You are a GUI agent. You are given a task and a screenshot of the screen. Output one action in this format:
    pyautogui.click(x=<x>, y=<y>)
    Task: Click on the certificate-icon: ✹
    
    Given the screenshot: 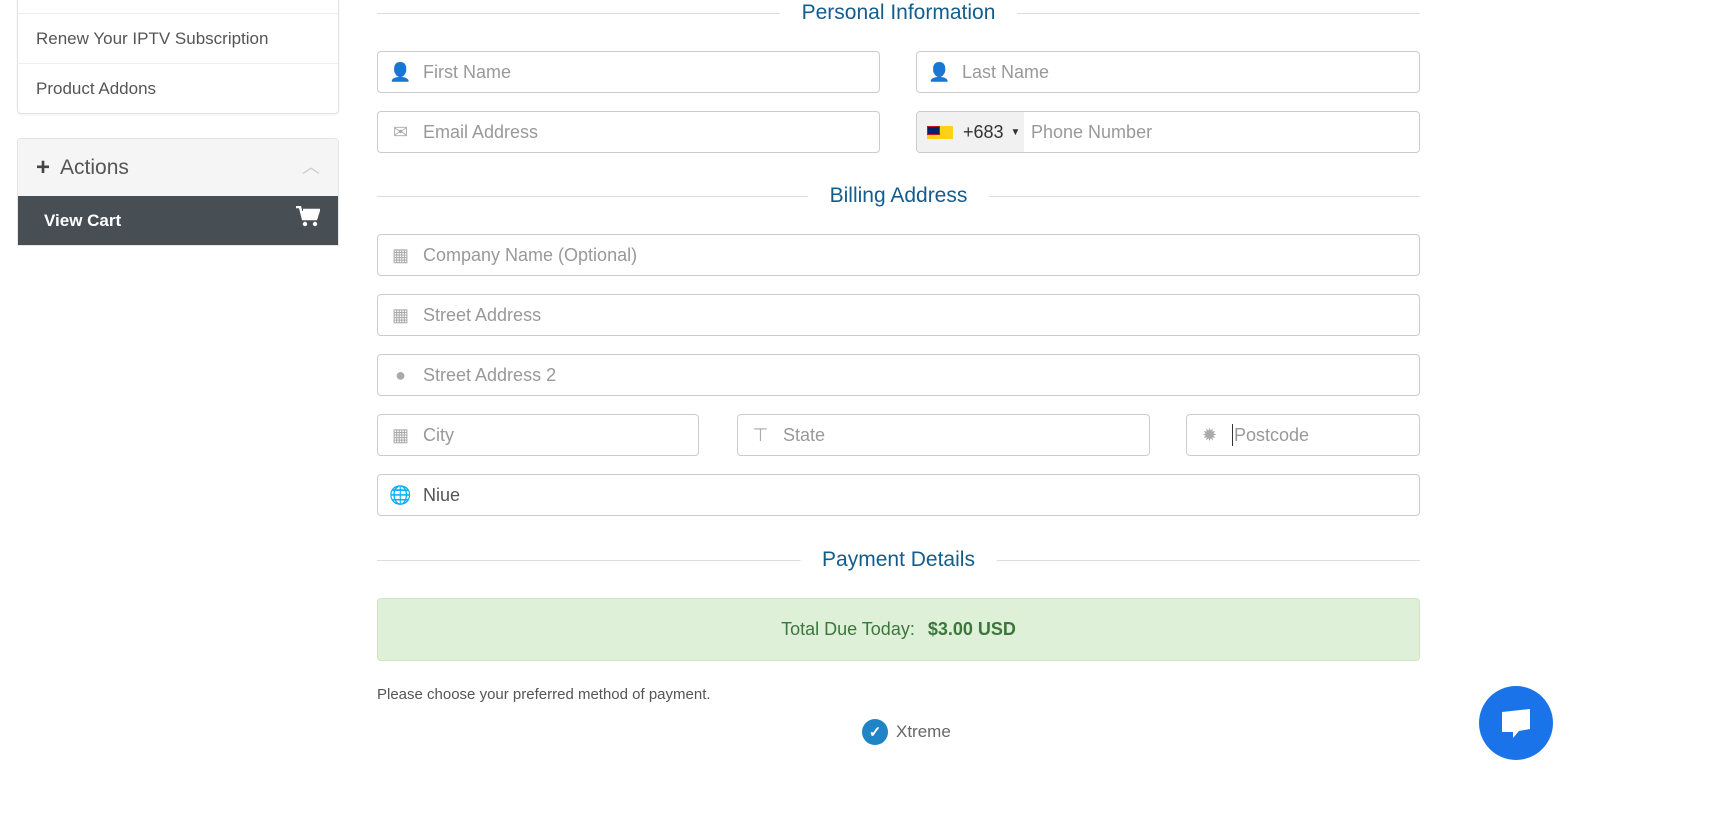 What is the action you would take?
    pyautogui.click(x=1209, y=434)
    